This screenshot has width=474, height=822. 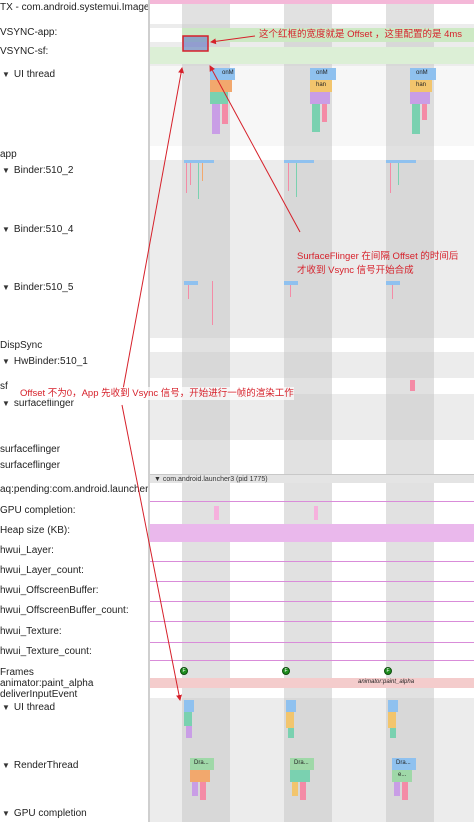 I want to click on track-label-ui-thread-launcher: ▼ UI thread, so click(x=28, y=708).